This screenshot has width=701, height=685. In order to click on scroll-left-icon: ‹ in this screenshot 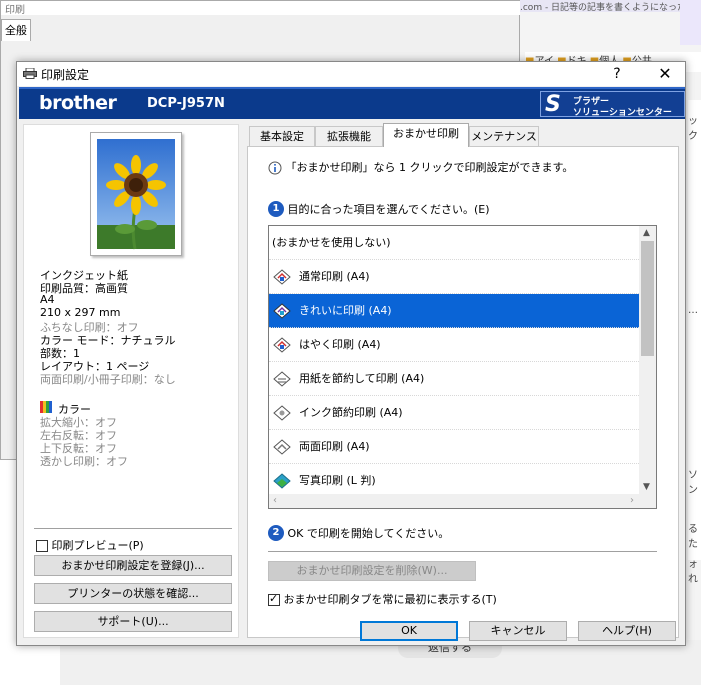, I will do `click(275, 500)`.